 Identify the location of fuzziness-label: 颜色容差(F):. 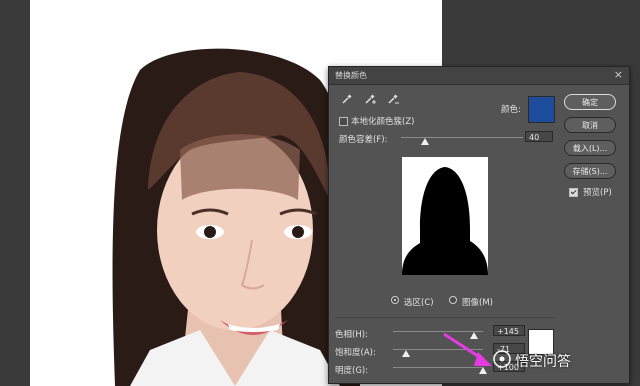
(363, 140).